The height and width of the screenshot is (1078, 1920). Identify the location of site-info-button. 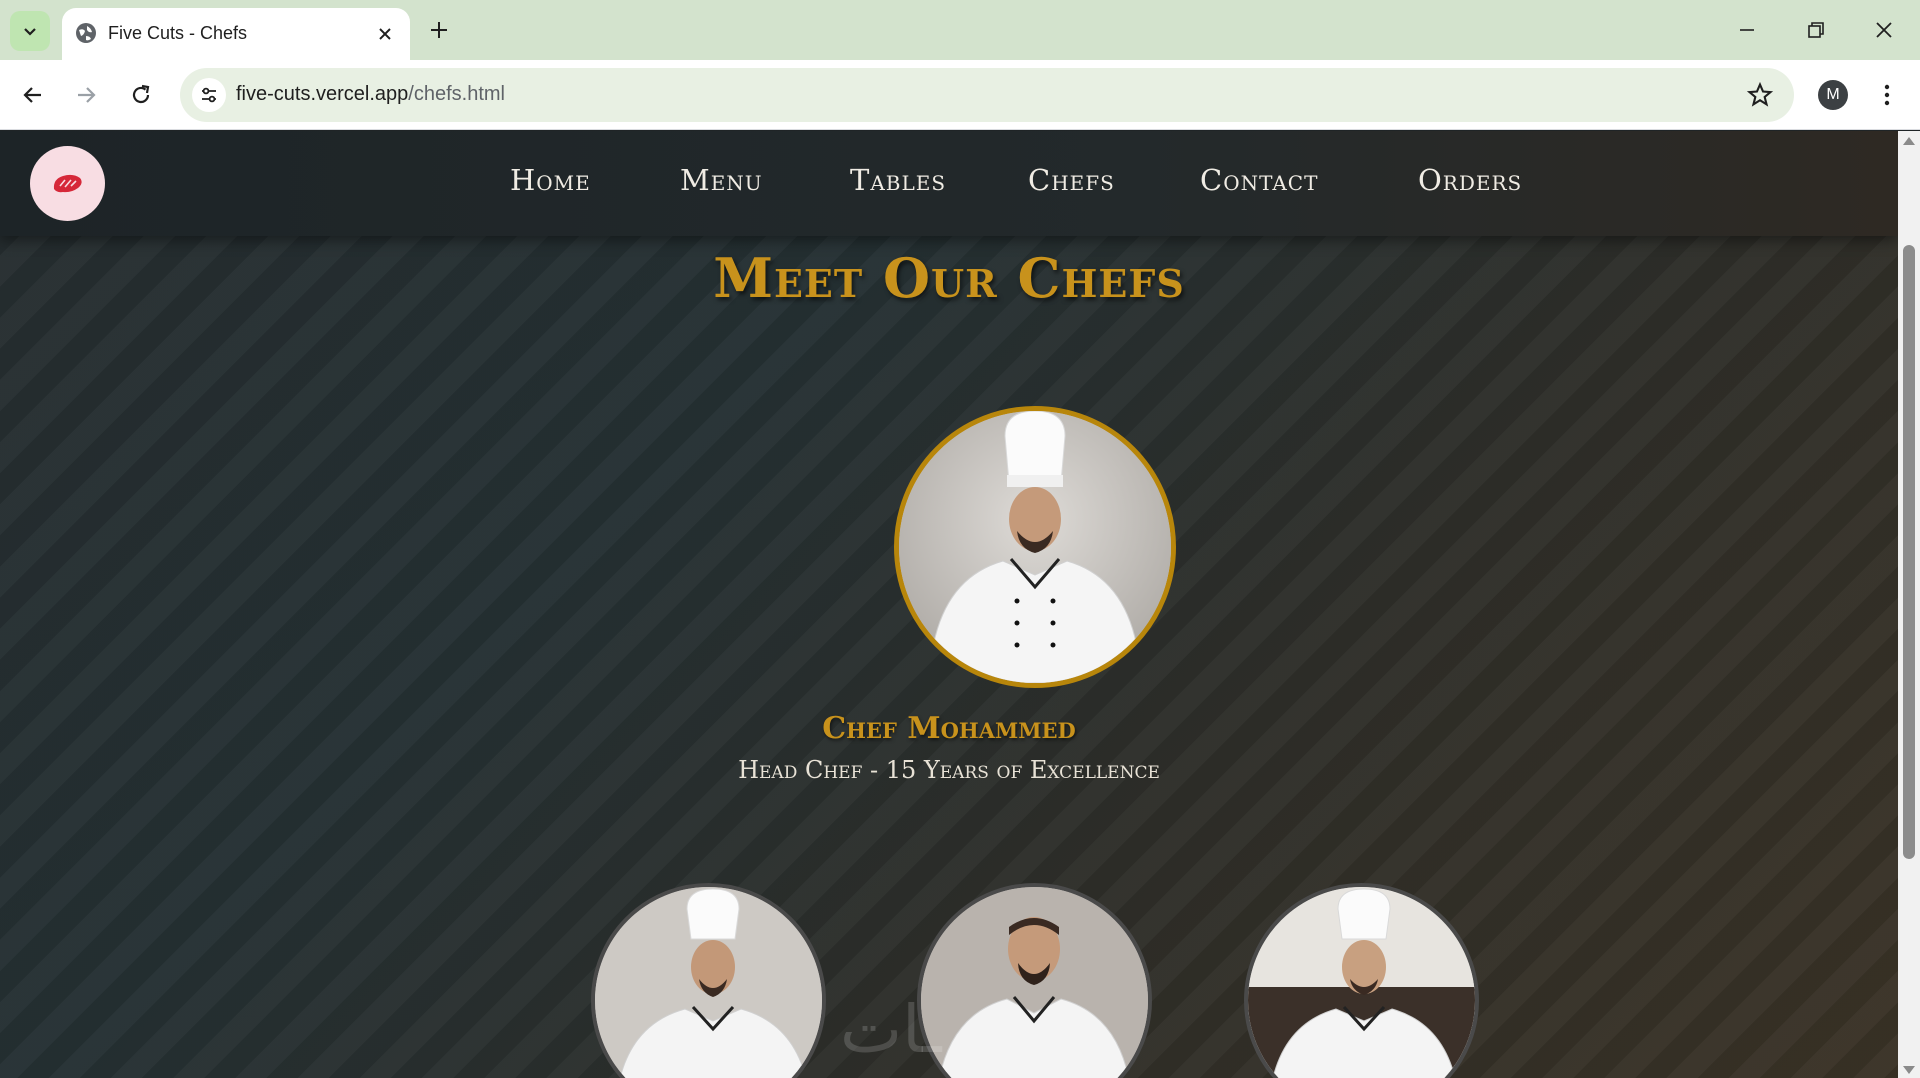
(209, 95).